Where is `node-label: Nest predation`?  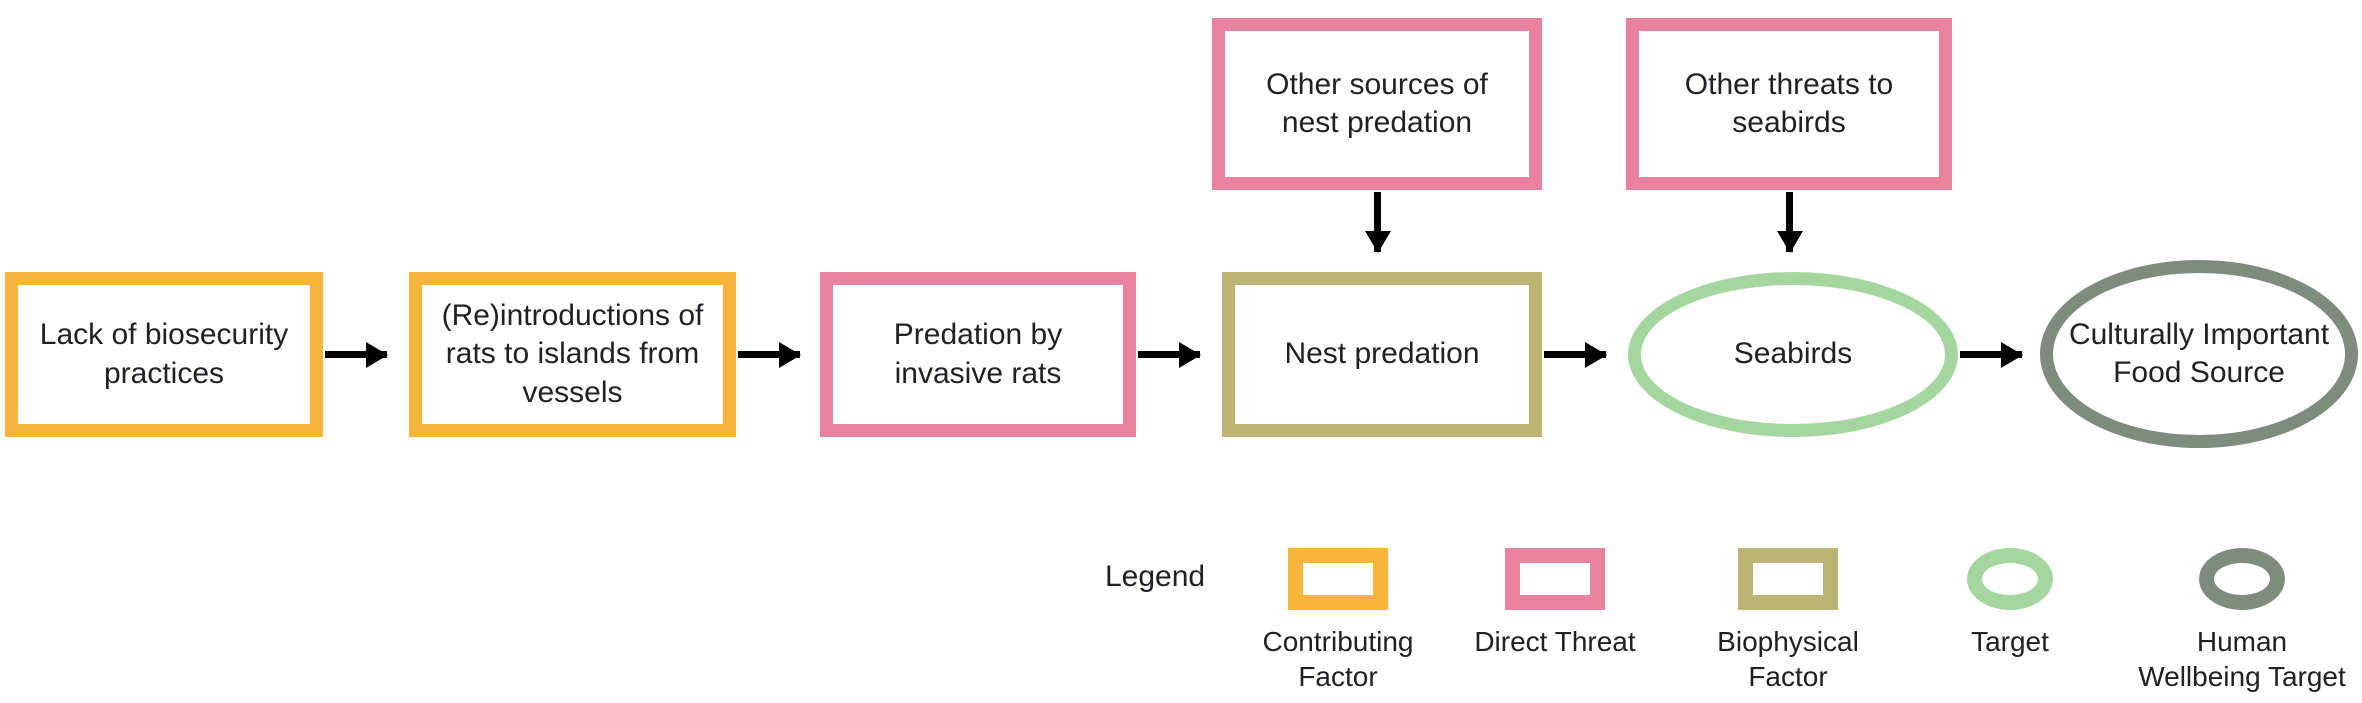
node-label: Nest predation is located at coordinates (1382, 354).